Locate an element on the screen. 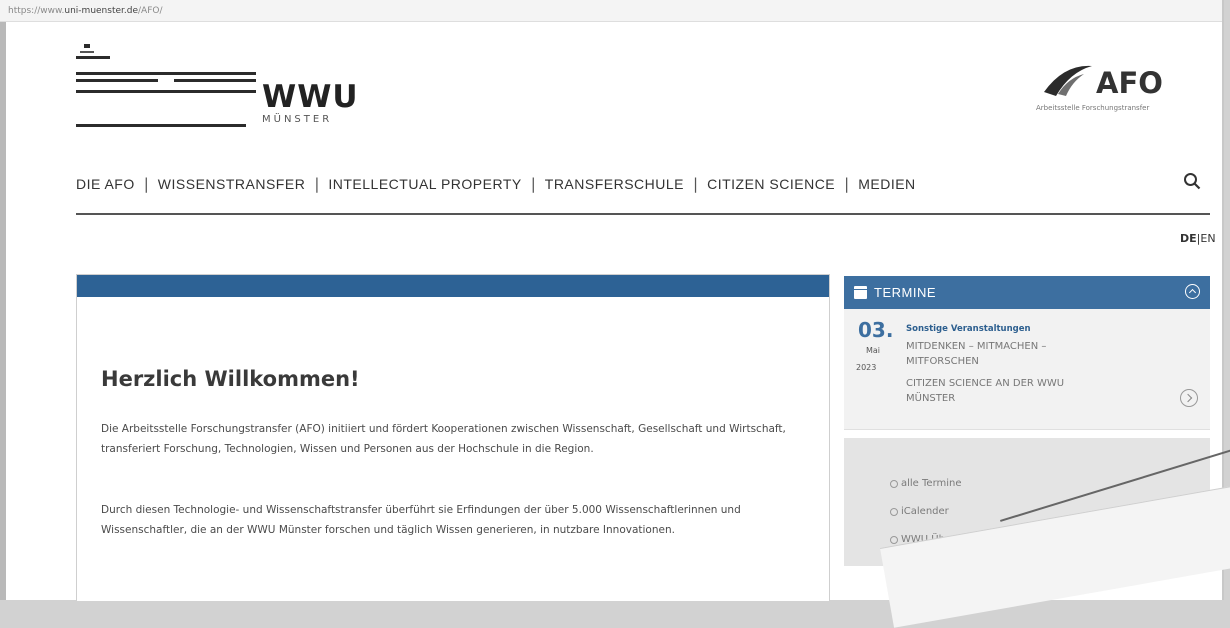  chevron-right-icon is located at coordinates (1189, 398).